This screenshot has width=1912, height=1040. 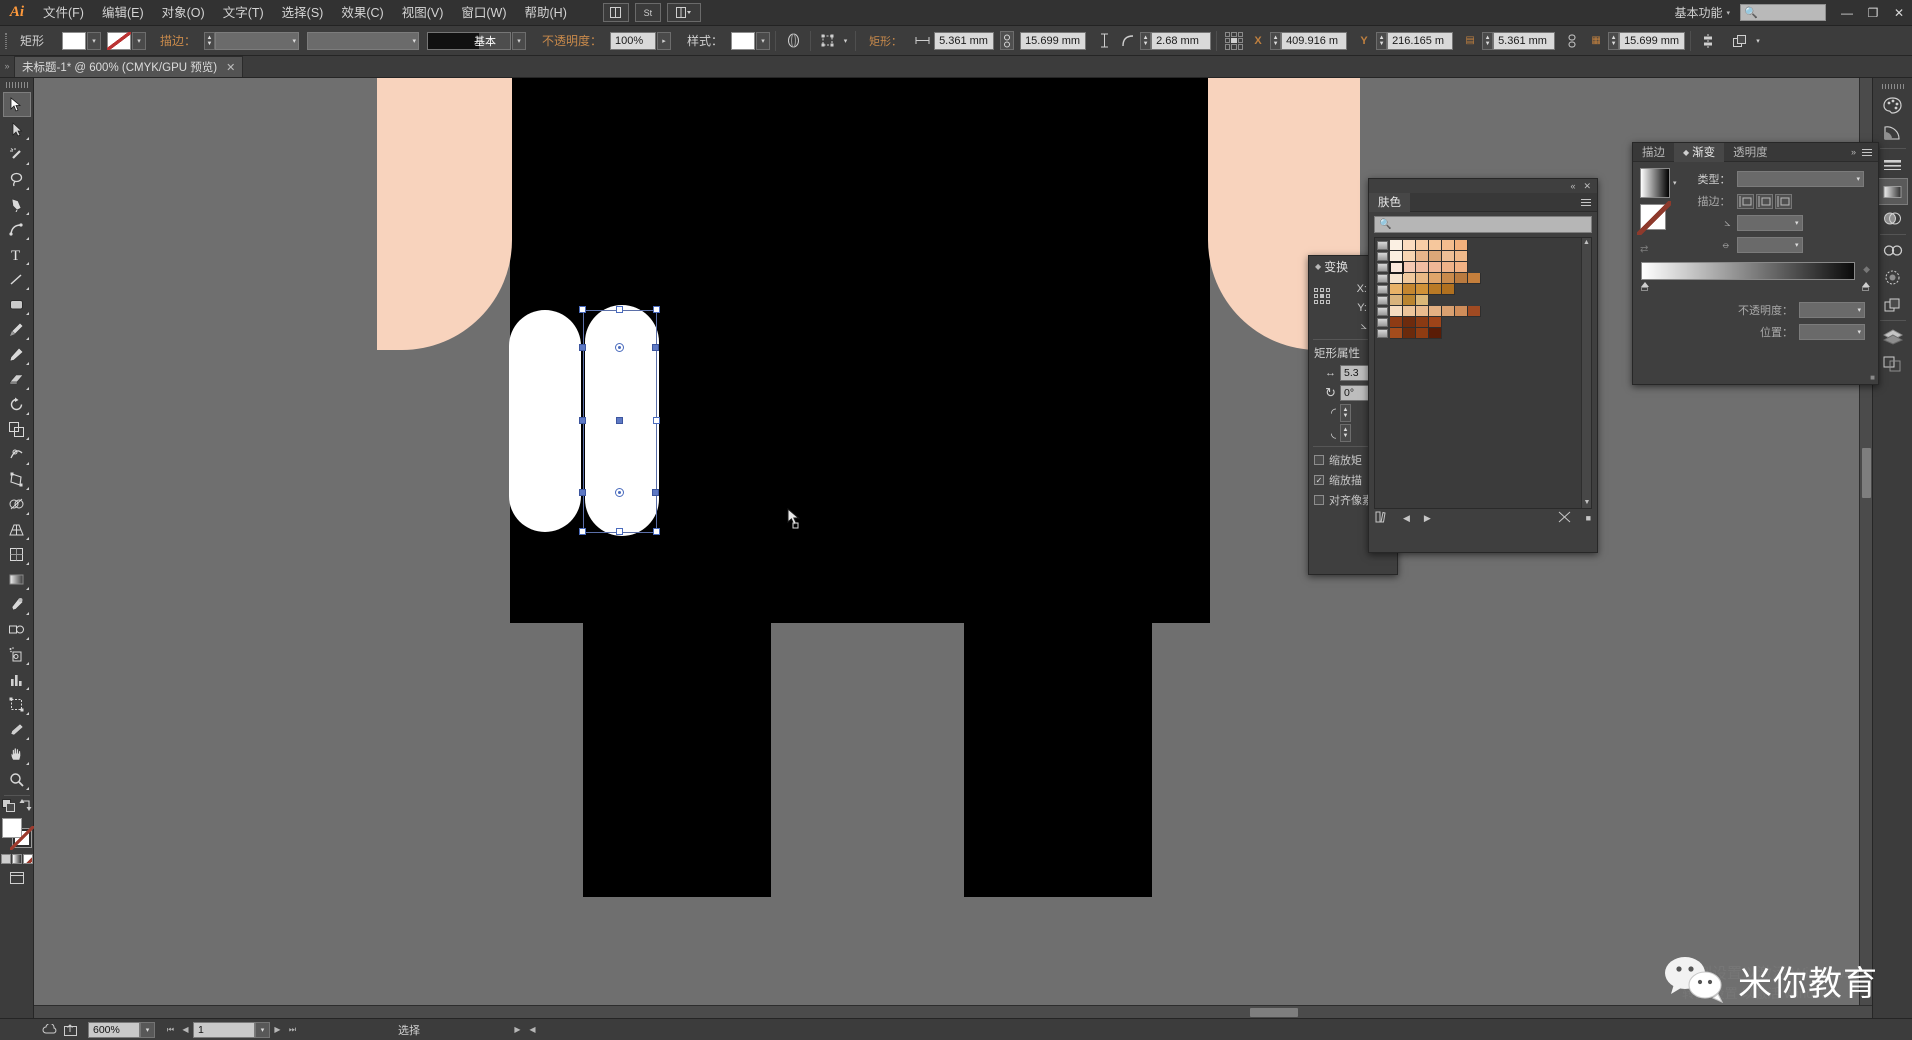 I want to click on stroke-dropdown-icon: ▾, so click(x=139, y=40).